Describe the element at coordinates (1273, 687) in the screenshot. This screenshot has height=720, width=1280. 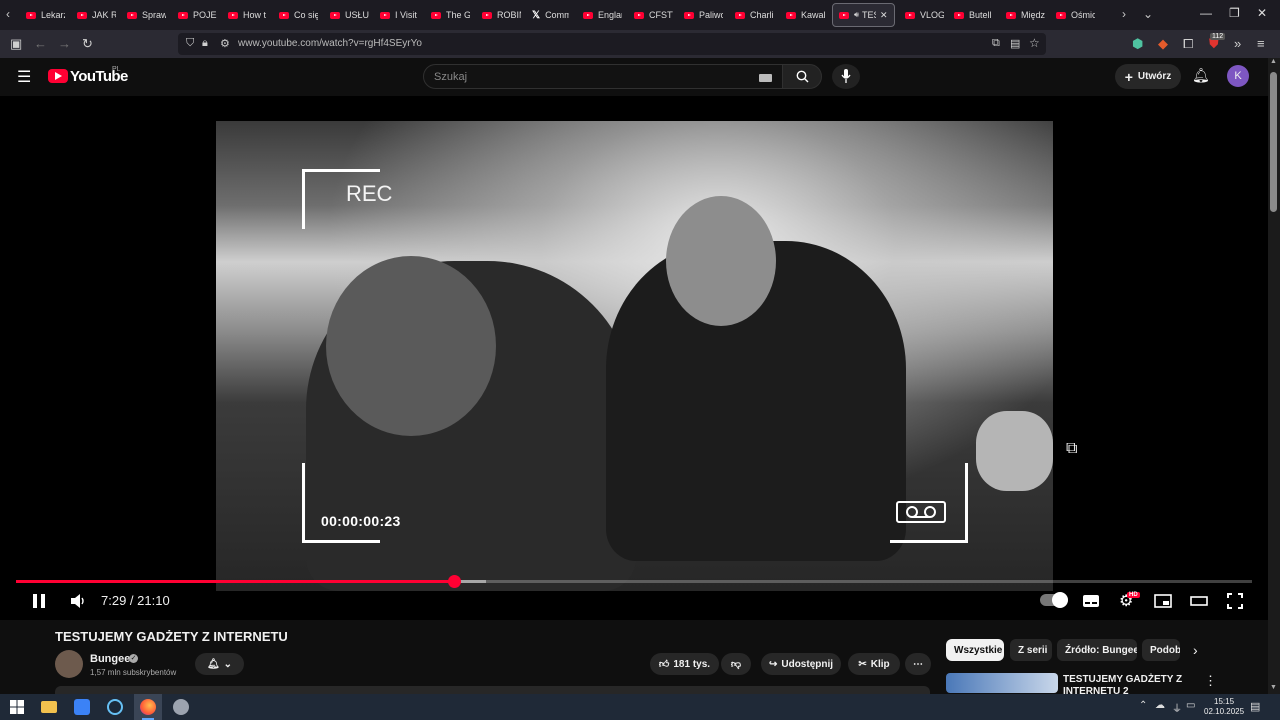
I see `scroll-down-icon: ▼` at that location.